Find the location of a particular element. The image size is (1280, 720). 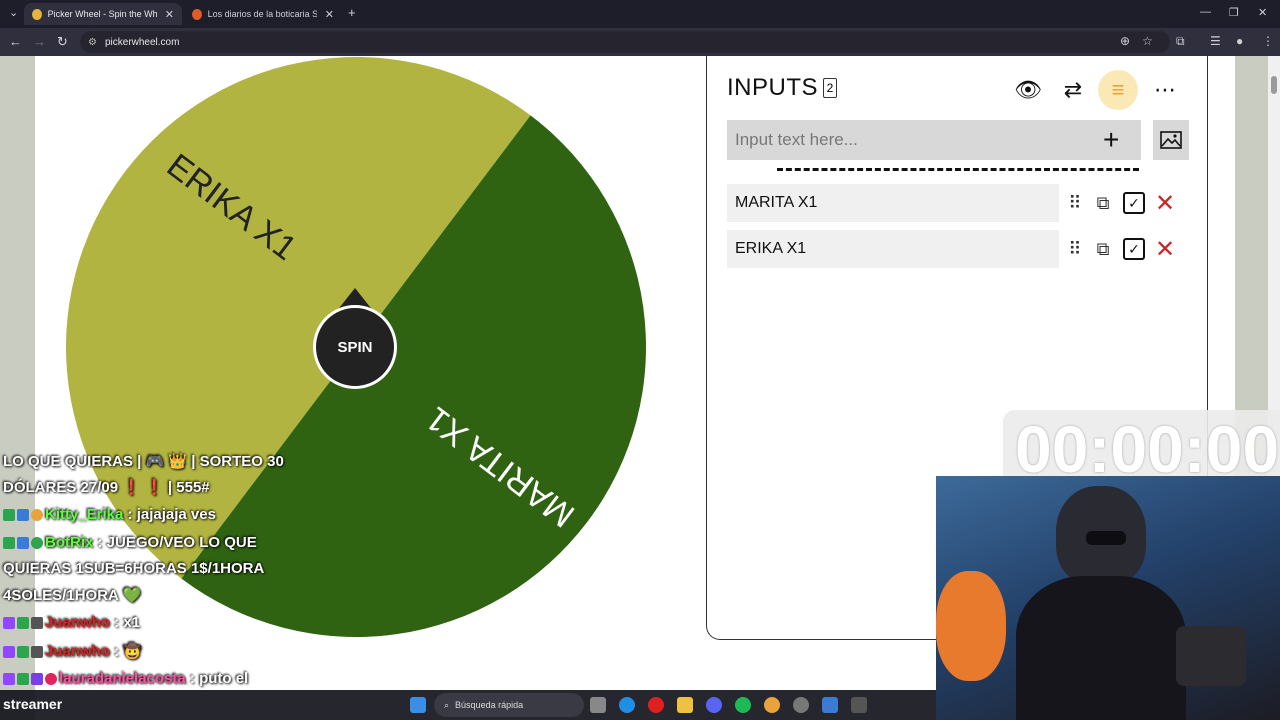

new-tab-button: + is located at coordinates (352, 12).